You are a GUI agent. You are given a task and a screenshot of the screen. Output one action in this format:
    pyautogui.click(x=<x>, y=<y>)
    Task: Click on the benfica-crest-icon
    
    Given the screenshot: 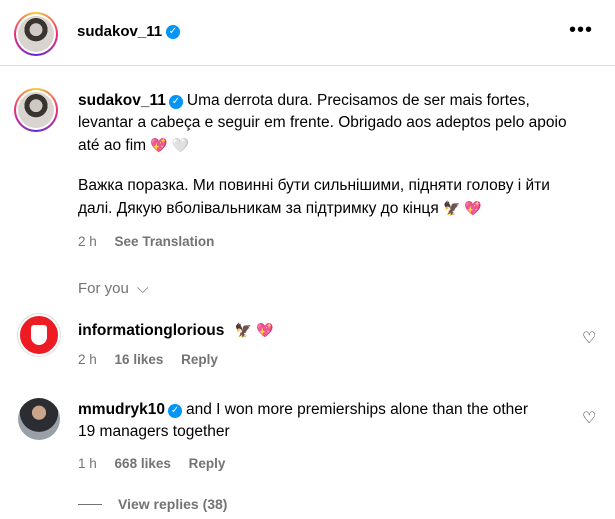 What is the action you would take?
    pyautogui.click(x=39, y=335)
    